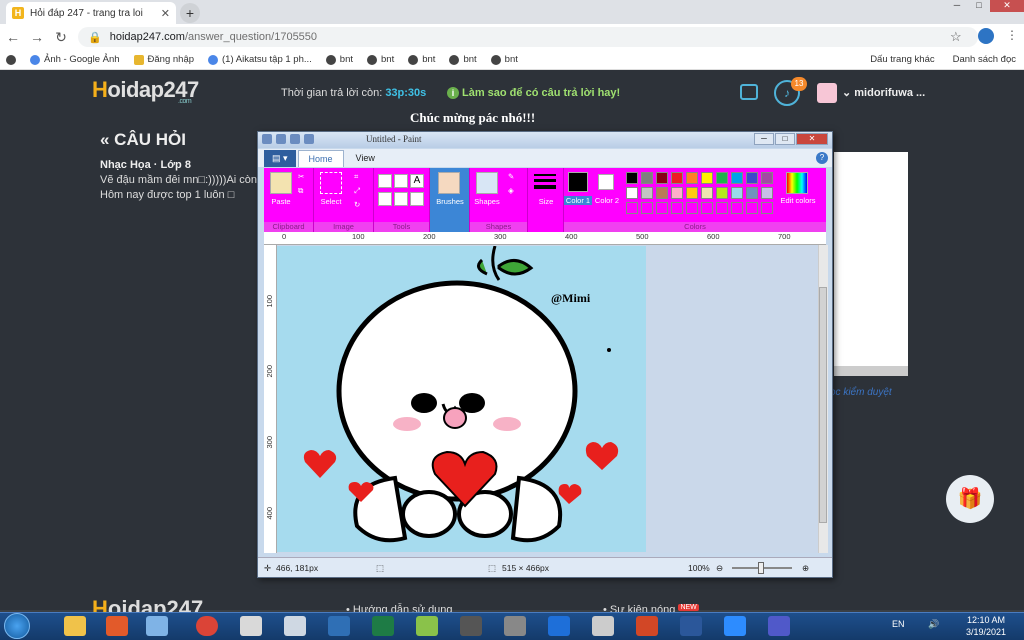 The height and width of the screenshot is (640, 1024). I want to click on edit-colors-button: Edit colors, so click(798, 200).